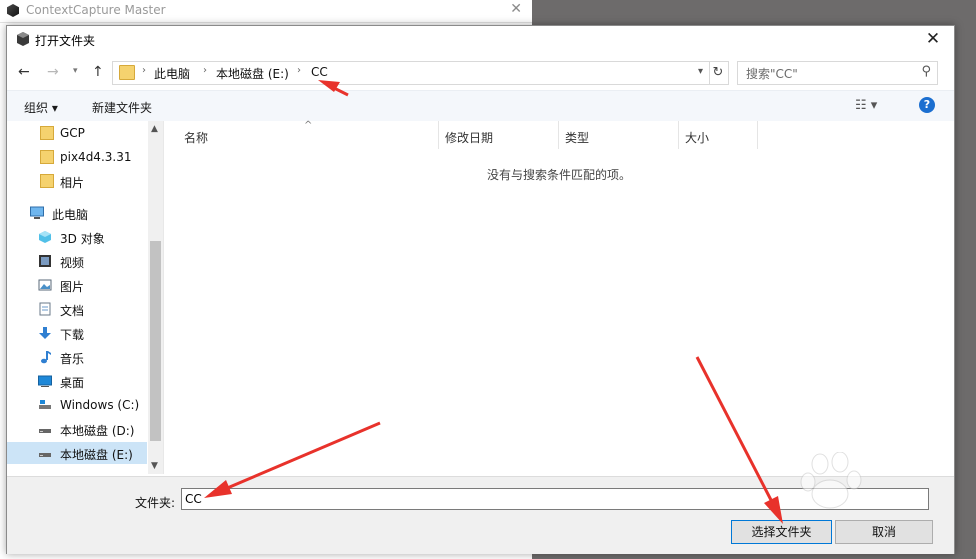 The image size is (976, 559). I want to click on background-titlebar: ContextCapture Master ✕, so click(266, 11).